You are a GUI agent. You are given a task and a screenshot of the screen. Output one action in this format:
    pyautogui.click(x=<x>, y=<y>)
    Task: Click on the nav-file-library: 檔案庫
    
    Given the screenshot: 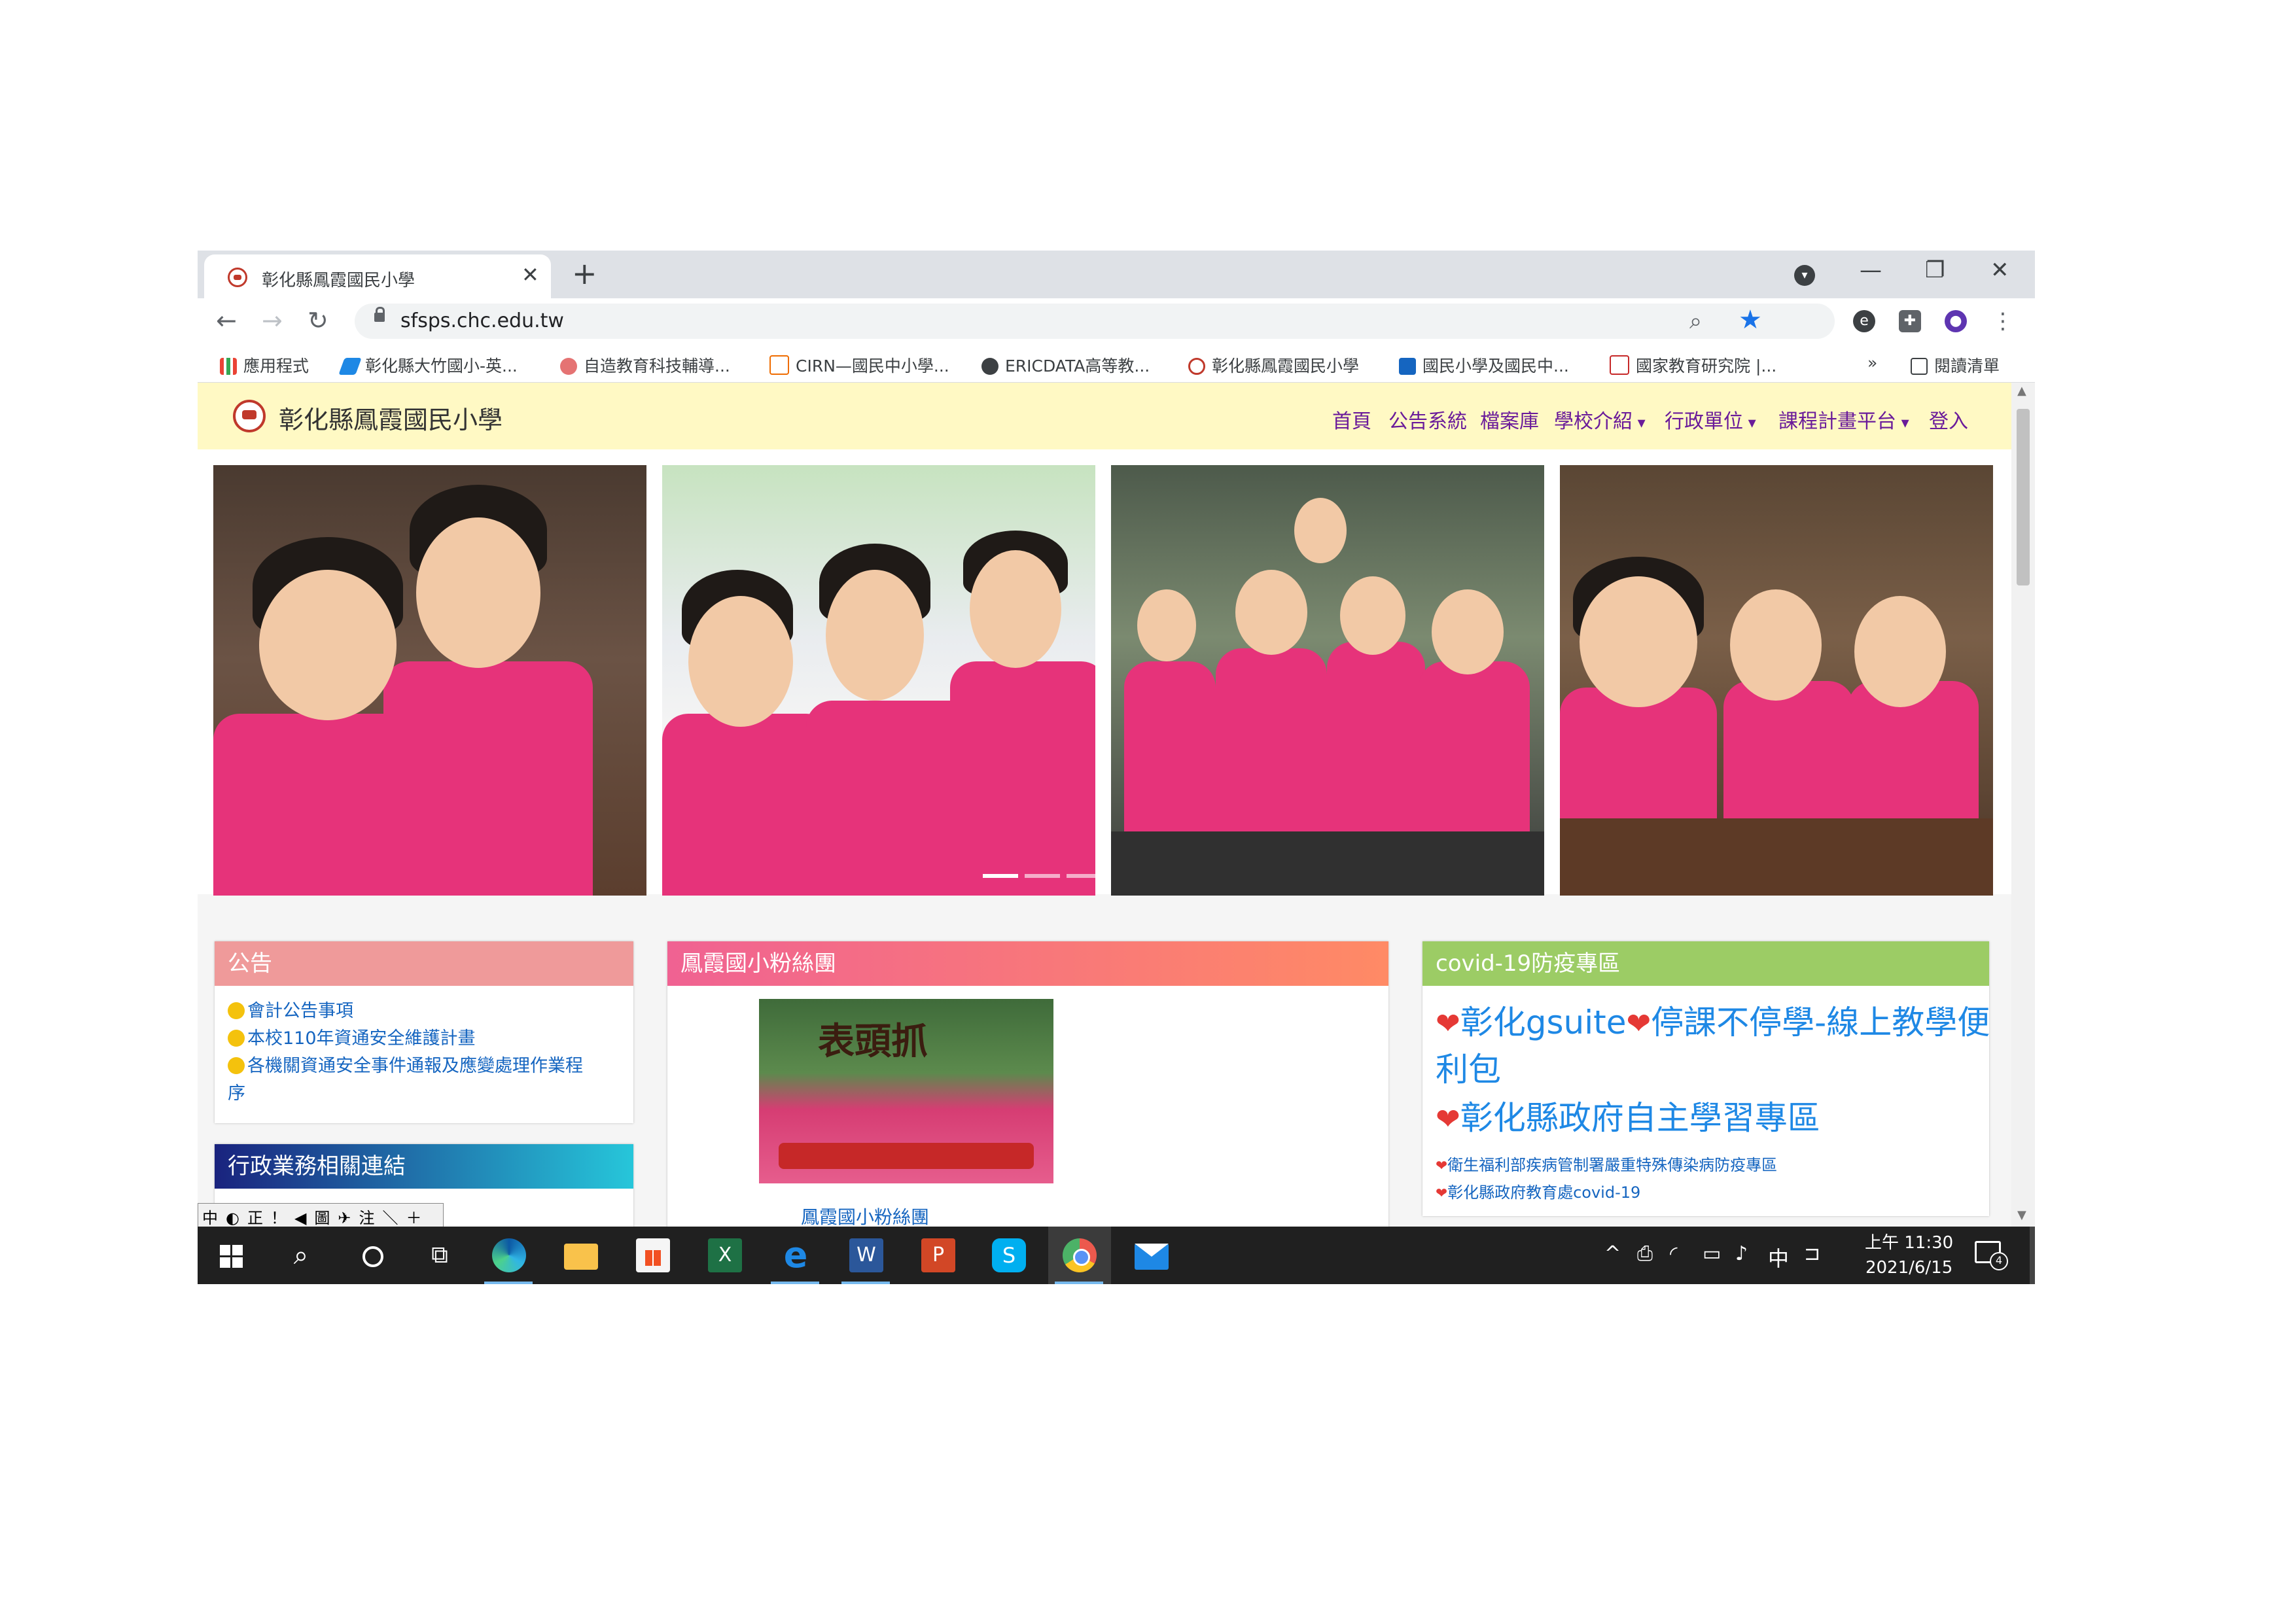 What is the action you would take?
    pyautogui.click(x=1510, y=420)
    